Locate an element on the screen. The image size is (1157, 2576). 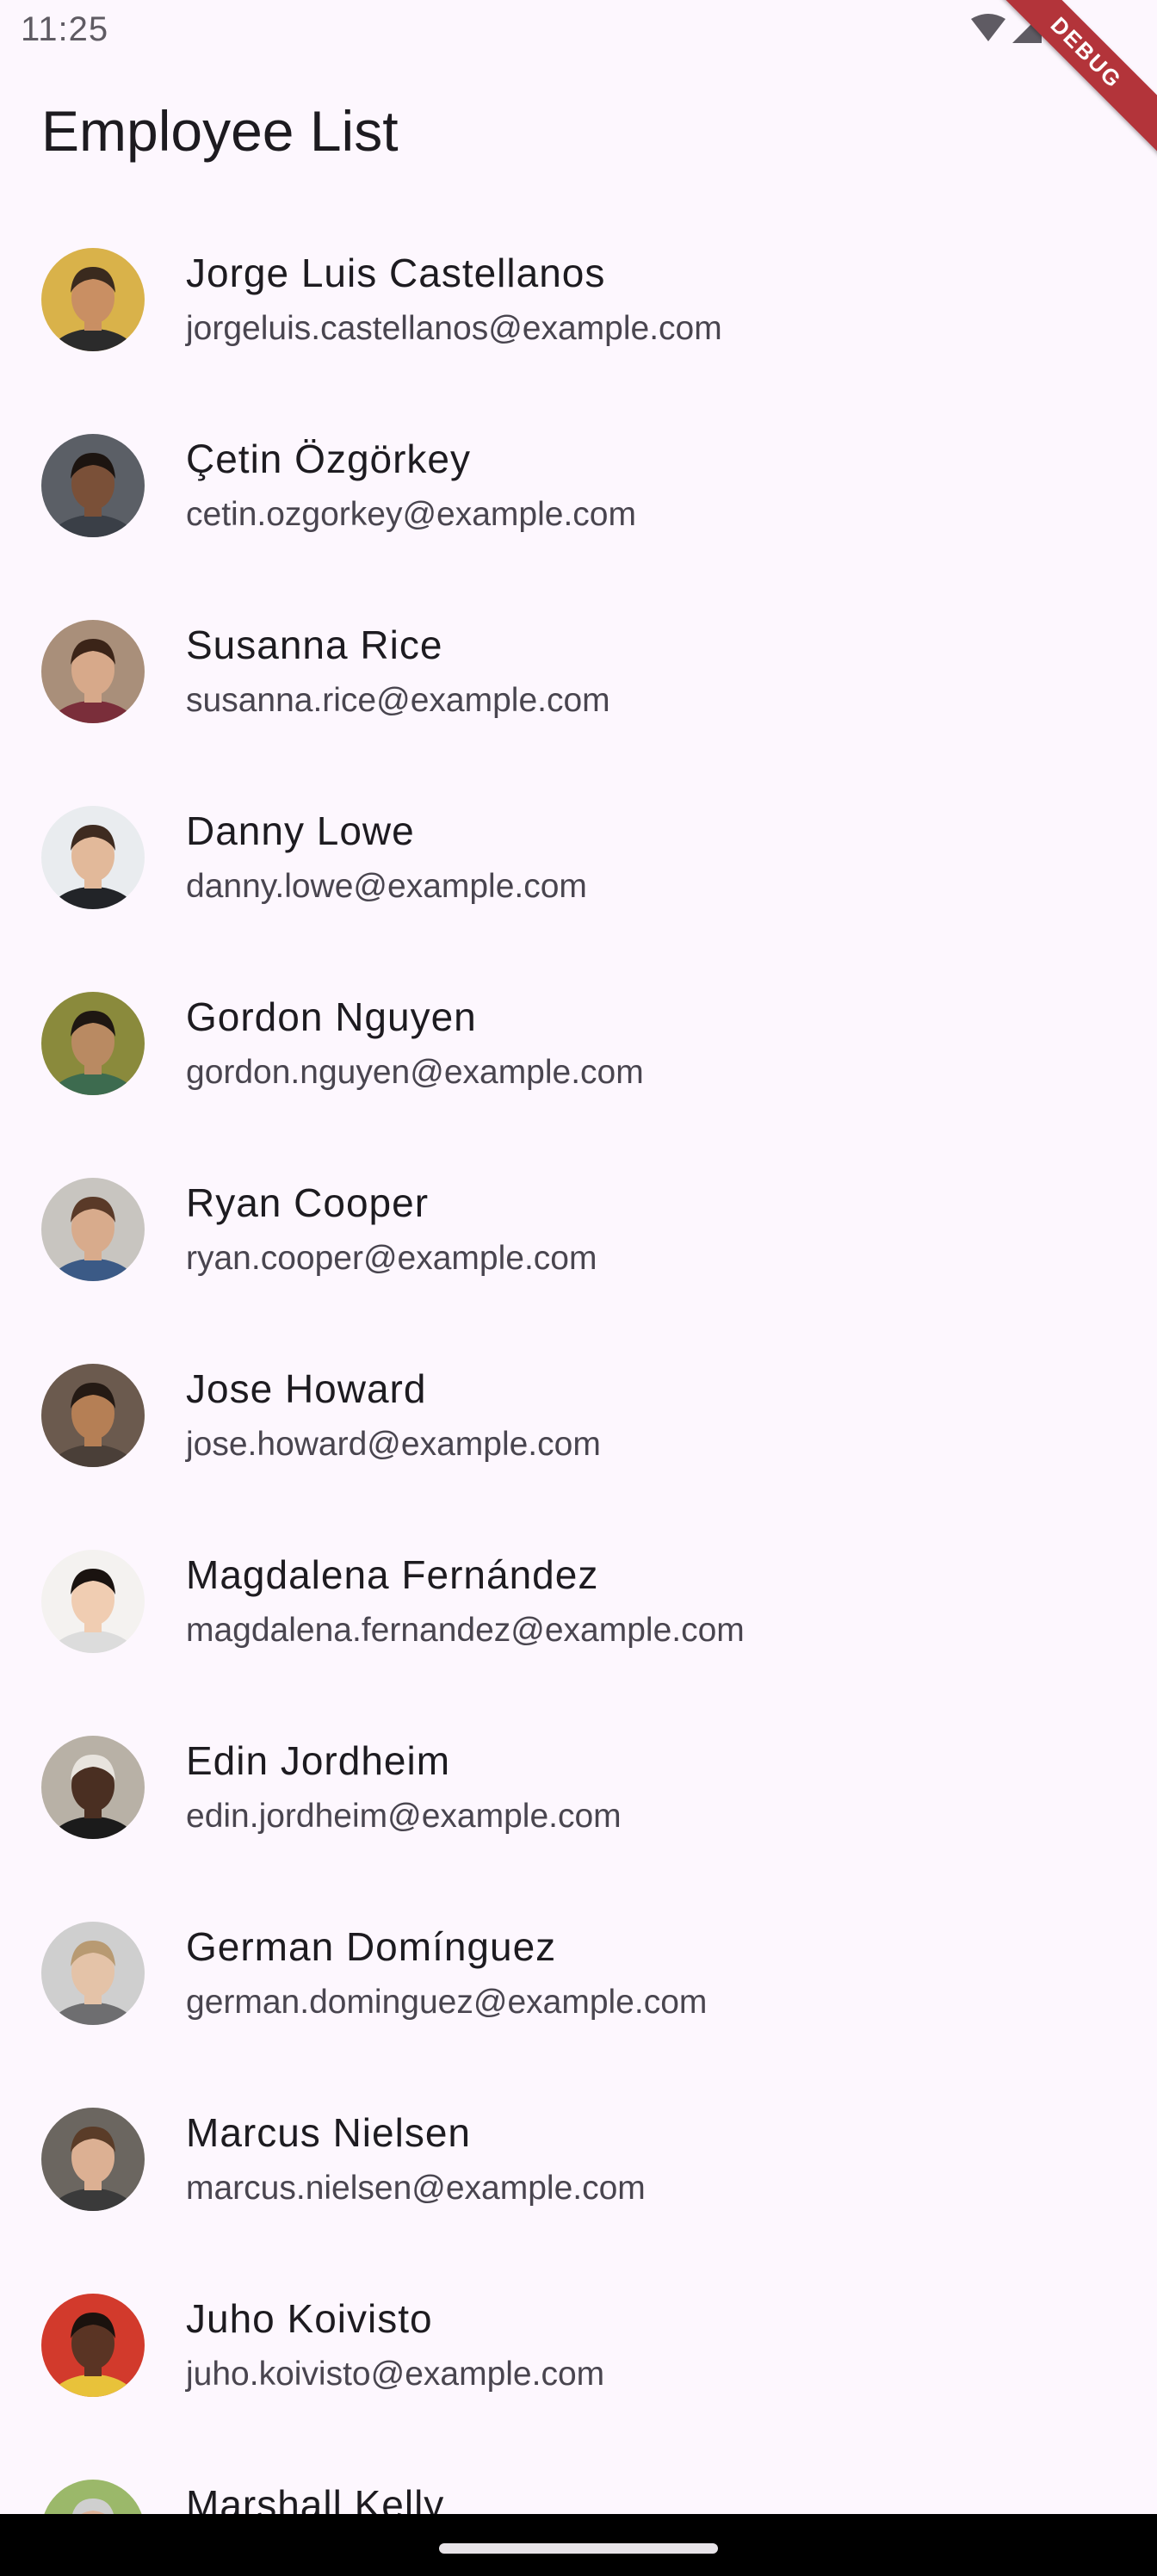
employee-email: jorgeluis.castellanos@example.com is located at coordinates (454, 328).